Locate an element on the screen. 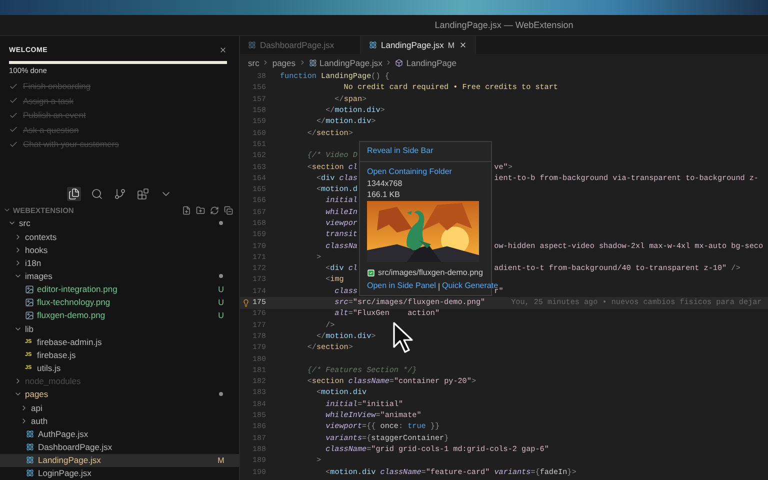  folder-name: auth is located at coordinates (128, 421).